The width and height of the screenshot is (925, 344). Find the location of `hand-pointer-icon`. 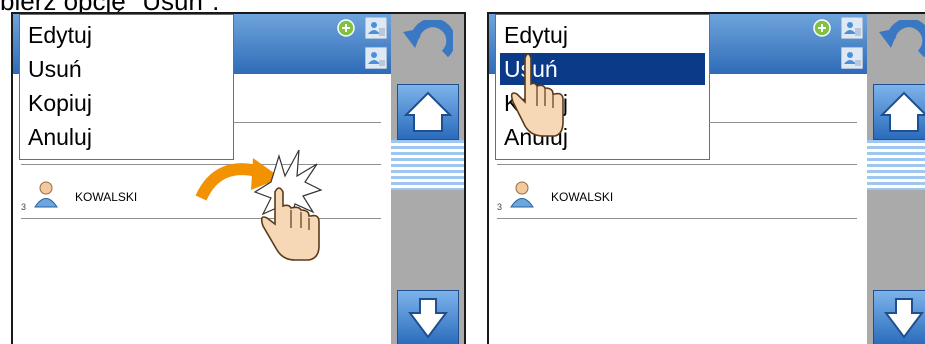

hand-pointer-icon is located at coordinates (537, 95).